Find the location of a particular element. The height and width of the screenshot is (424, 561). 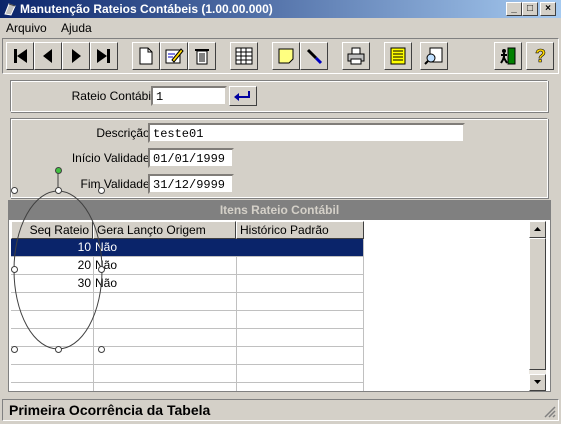

help-button: ? is located at coordinates (540, 56).